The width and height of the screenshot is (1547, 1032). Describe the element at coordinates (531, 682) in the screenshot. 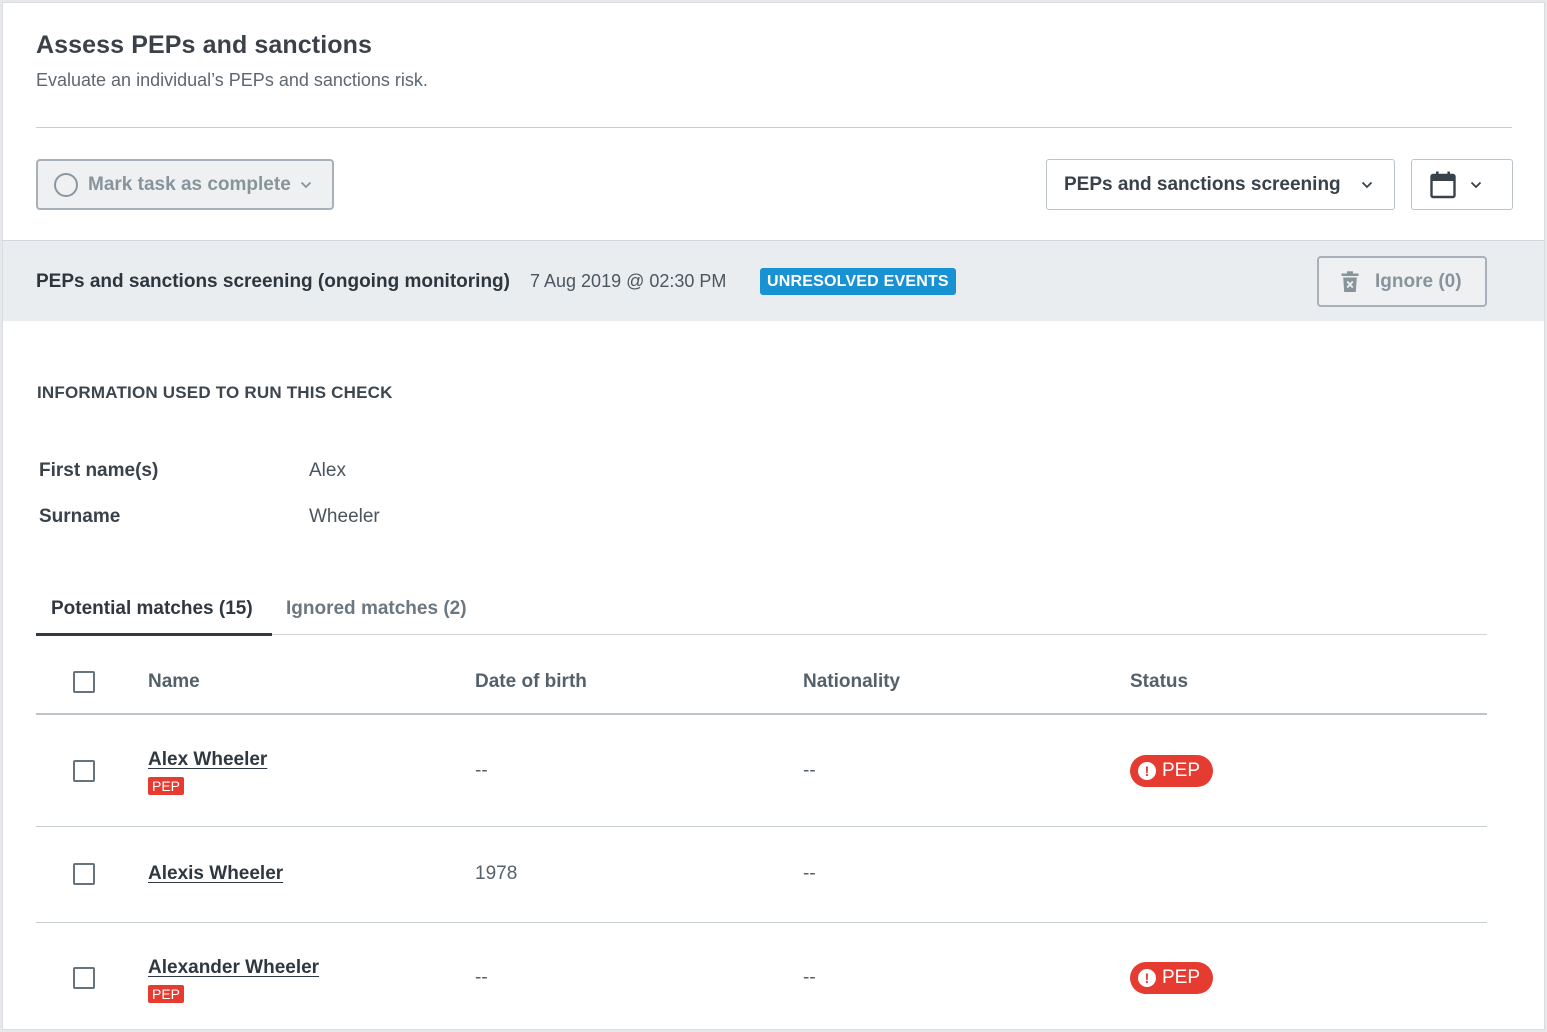

I see `column-header-dob: Date of birth` at that location.